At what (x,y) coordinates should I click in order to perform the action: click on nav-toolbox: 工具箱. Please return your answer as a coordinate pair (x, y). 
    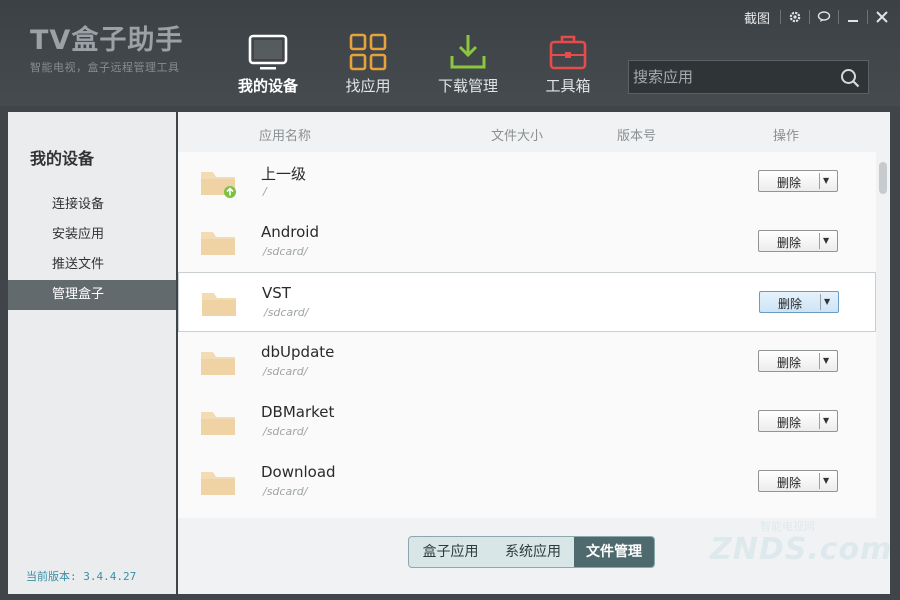
    Looking at the image, I should click on (568, 64).